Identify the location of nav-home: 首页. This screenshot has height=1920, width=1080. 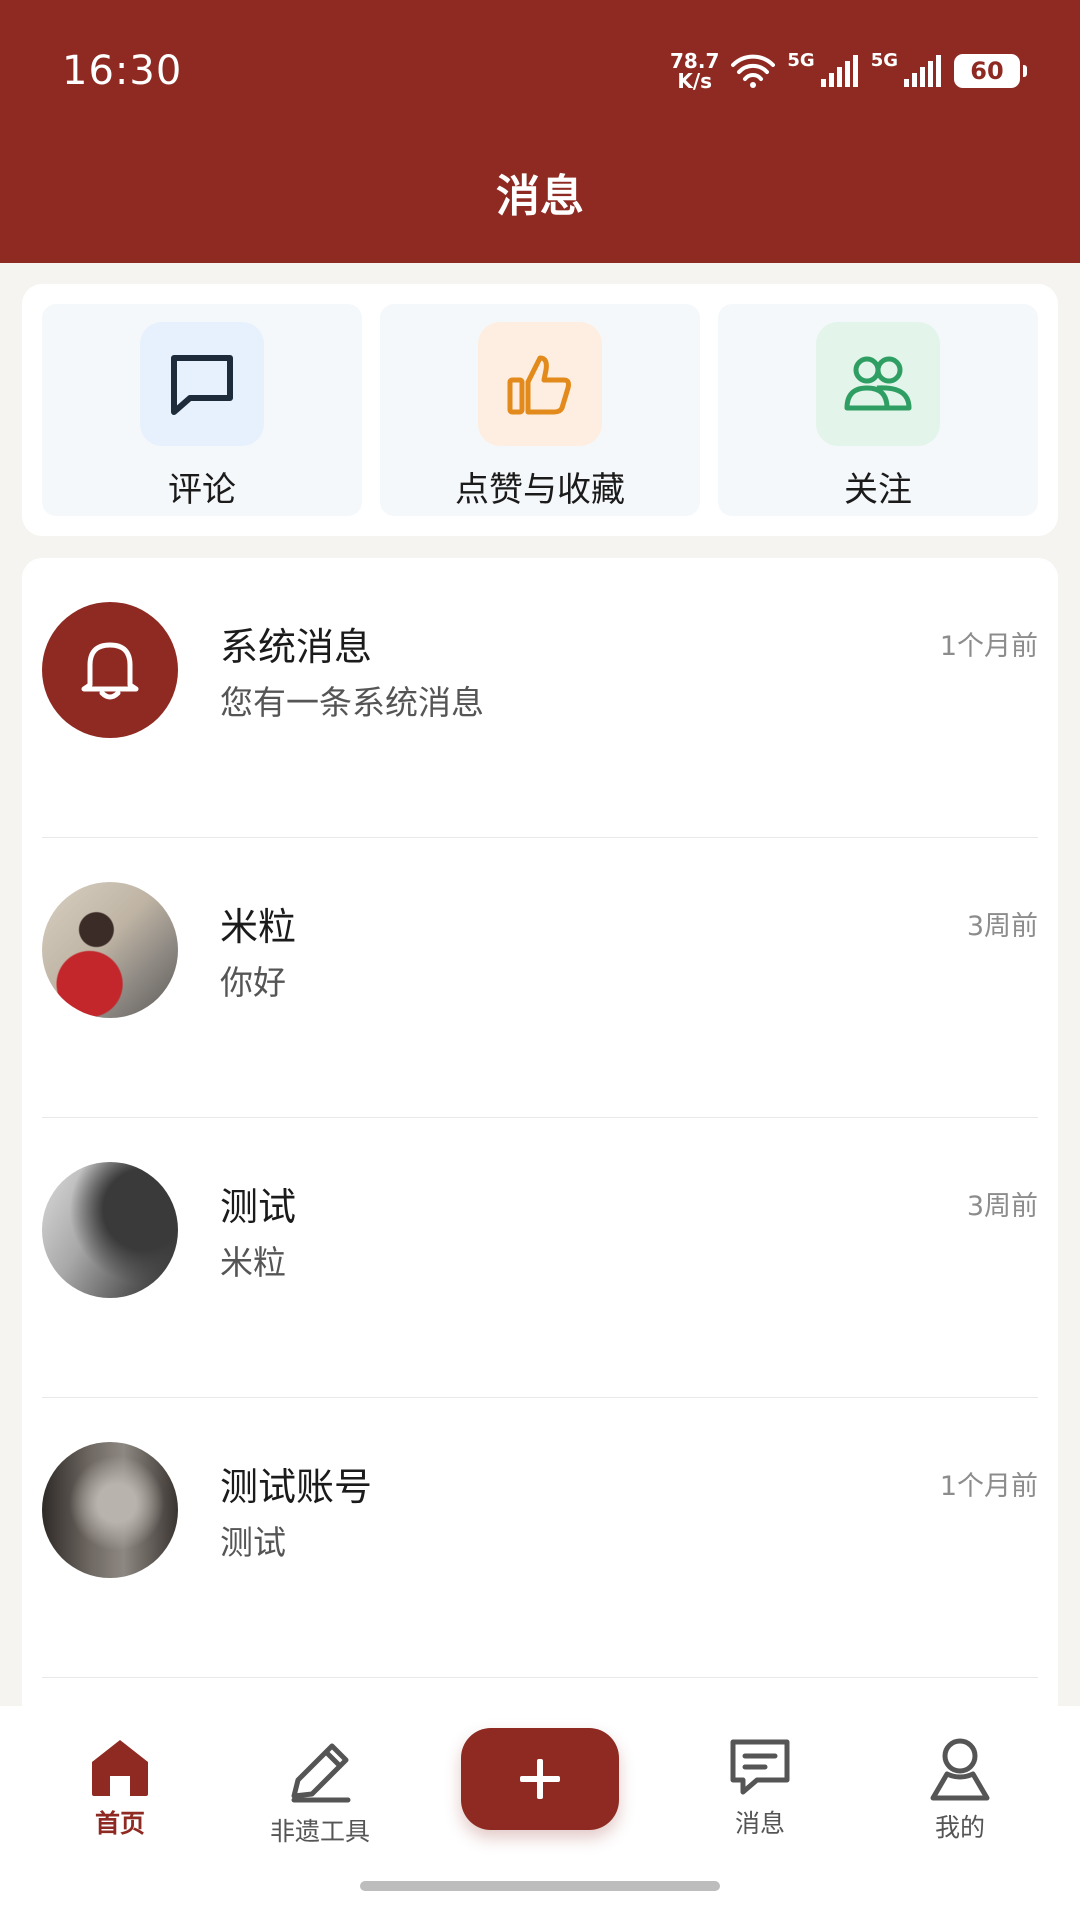
(120, 1788).